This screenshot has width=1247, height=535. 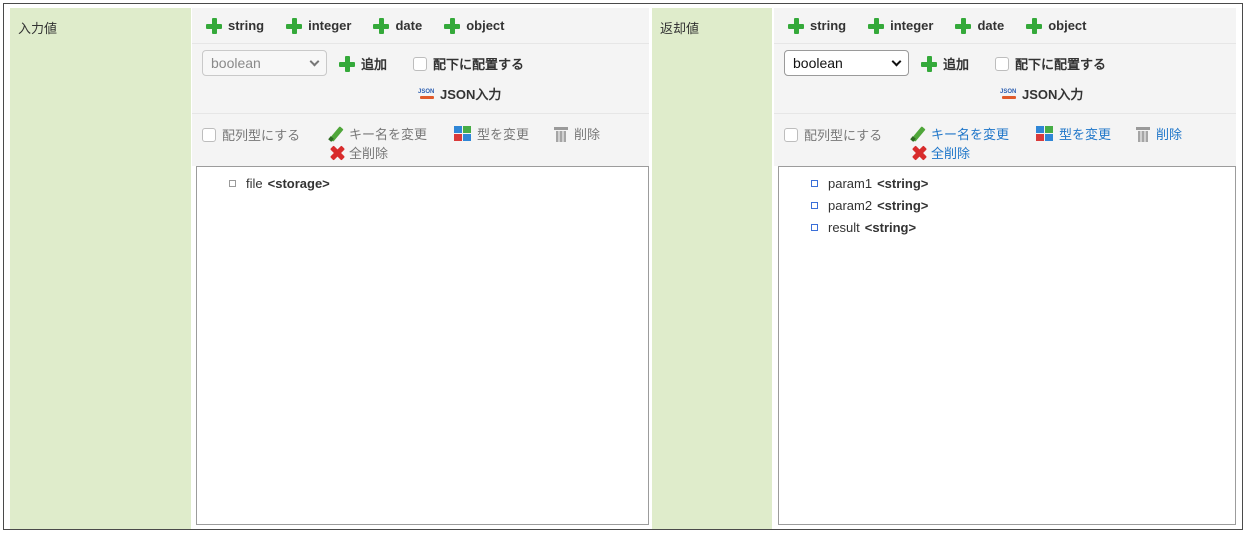 What do you see at coordinates (468, 63) in the screenshot?
I see `input-child-checkbox: 配下に配置する` at bounding box center [468, 63].